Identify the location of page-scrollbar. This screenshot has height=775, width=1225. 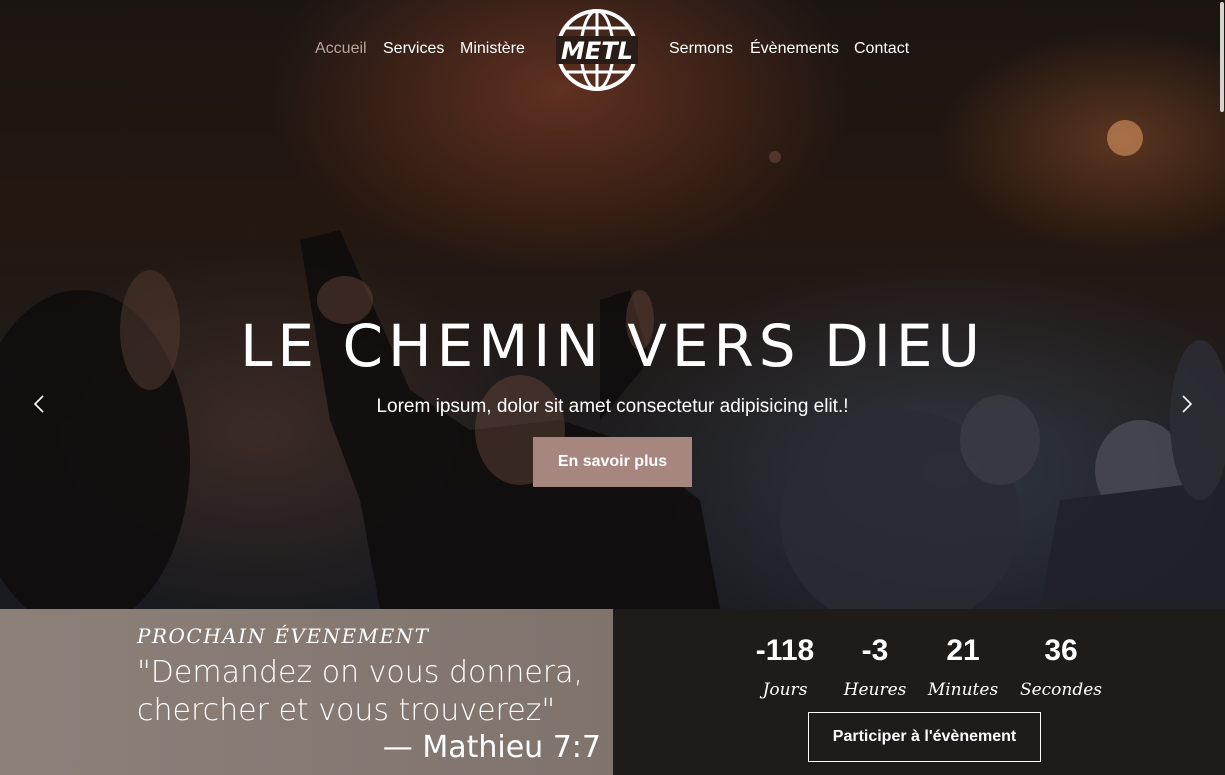
(1222, 57).